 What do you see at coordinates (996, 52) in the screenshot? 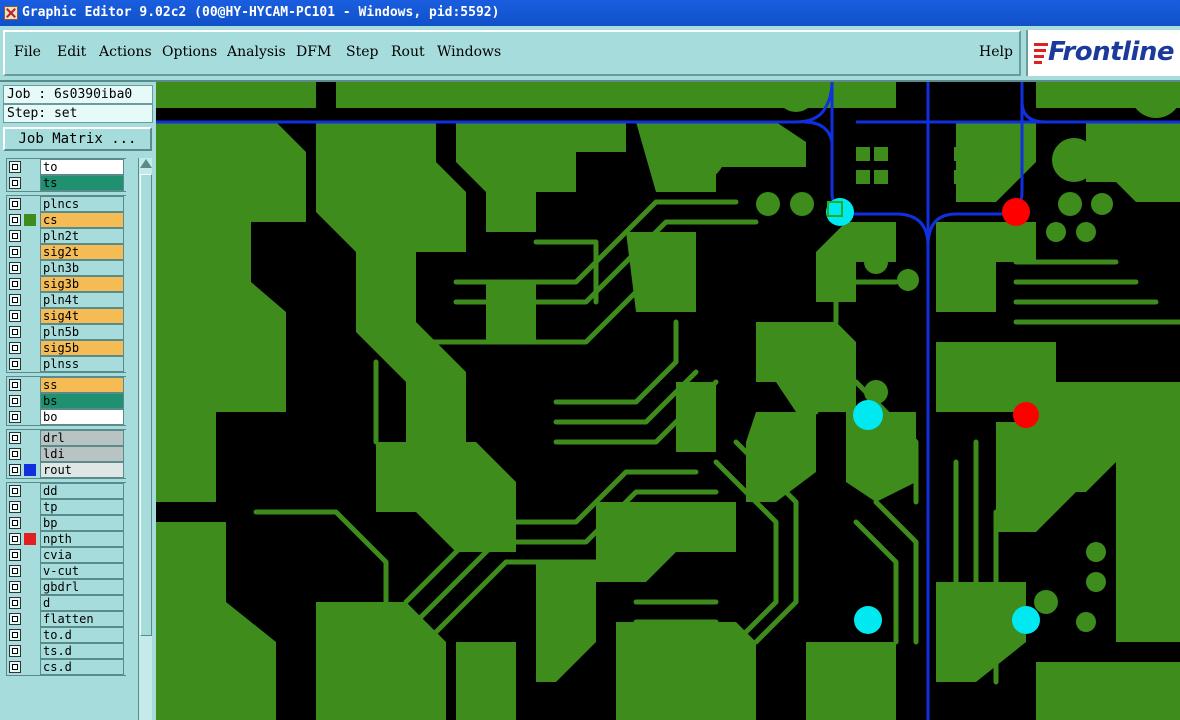
I see `menu-help: Help` at bounding box center [996, 52].